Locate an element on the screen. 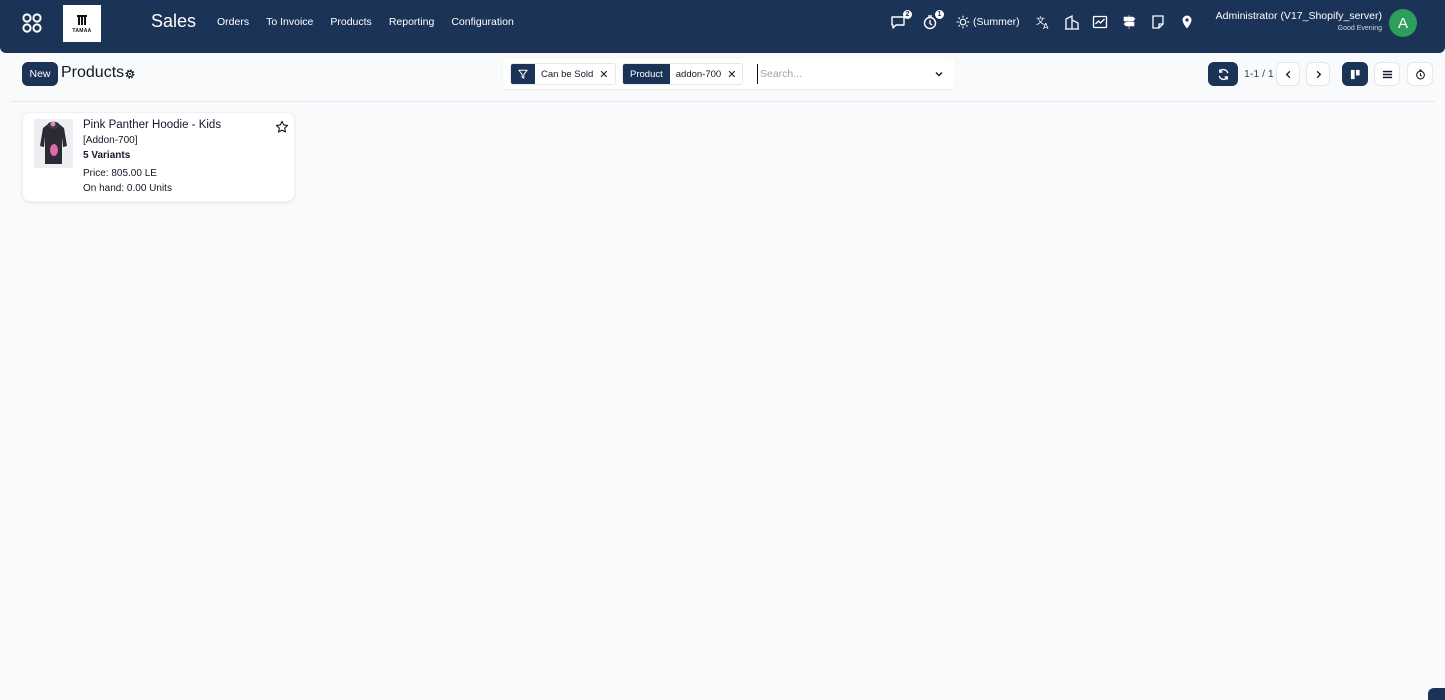 Image resolution: width=1445 pixels, height=700 pixels. search-input is located at coordinates (840, 74).